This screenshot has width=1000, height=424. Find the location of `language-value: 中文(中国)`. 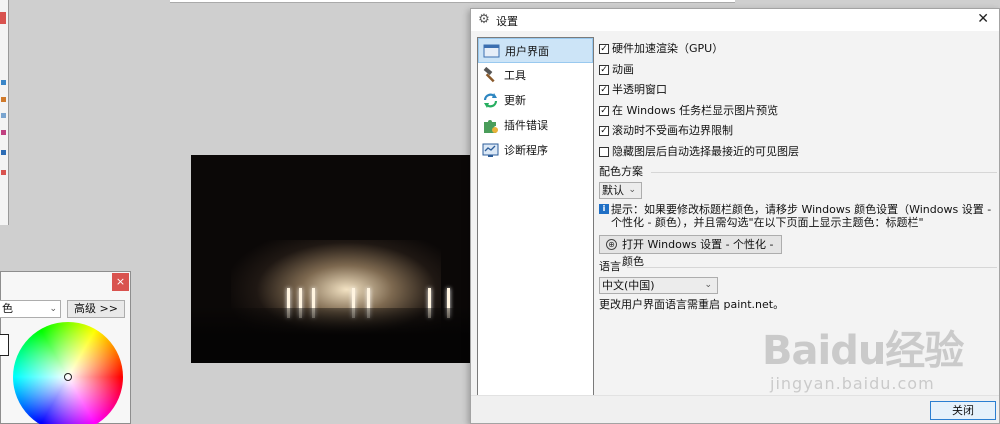

language-value: 中文(中国) is located at coordinates (628, 285).